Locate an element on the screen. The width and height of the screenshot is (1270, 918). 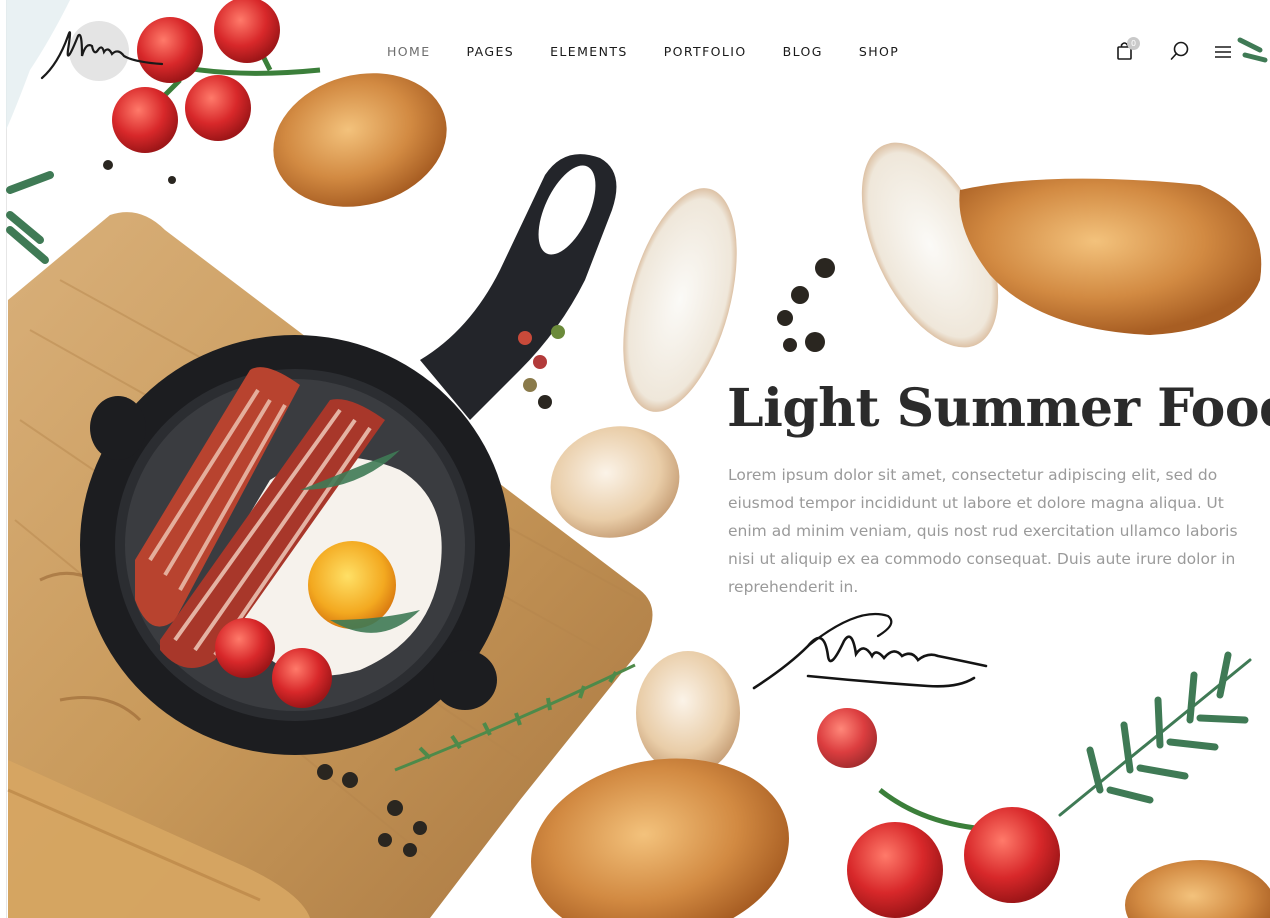
bread-roll-bottom is located at coordinates (660, 838).